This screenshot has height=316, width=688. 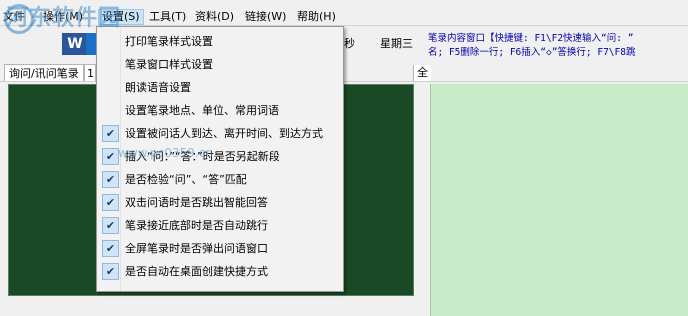 What do you see at coordinates (220, 41) in the screenshot?
I see `settings-menu-item: 打印笔录样式设置` at bounding box center [220, 41].